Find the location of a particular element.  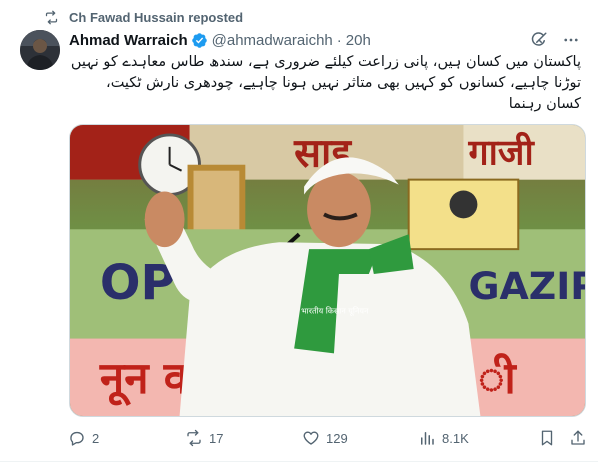

scarf-text: भारतीय किसान यूनियन is located at coordinates (335, 311).